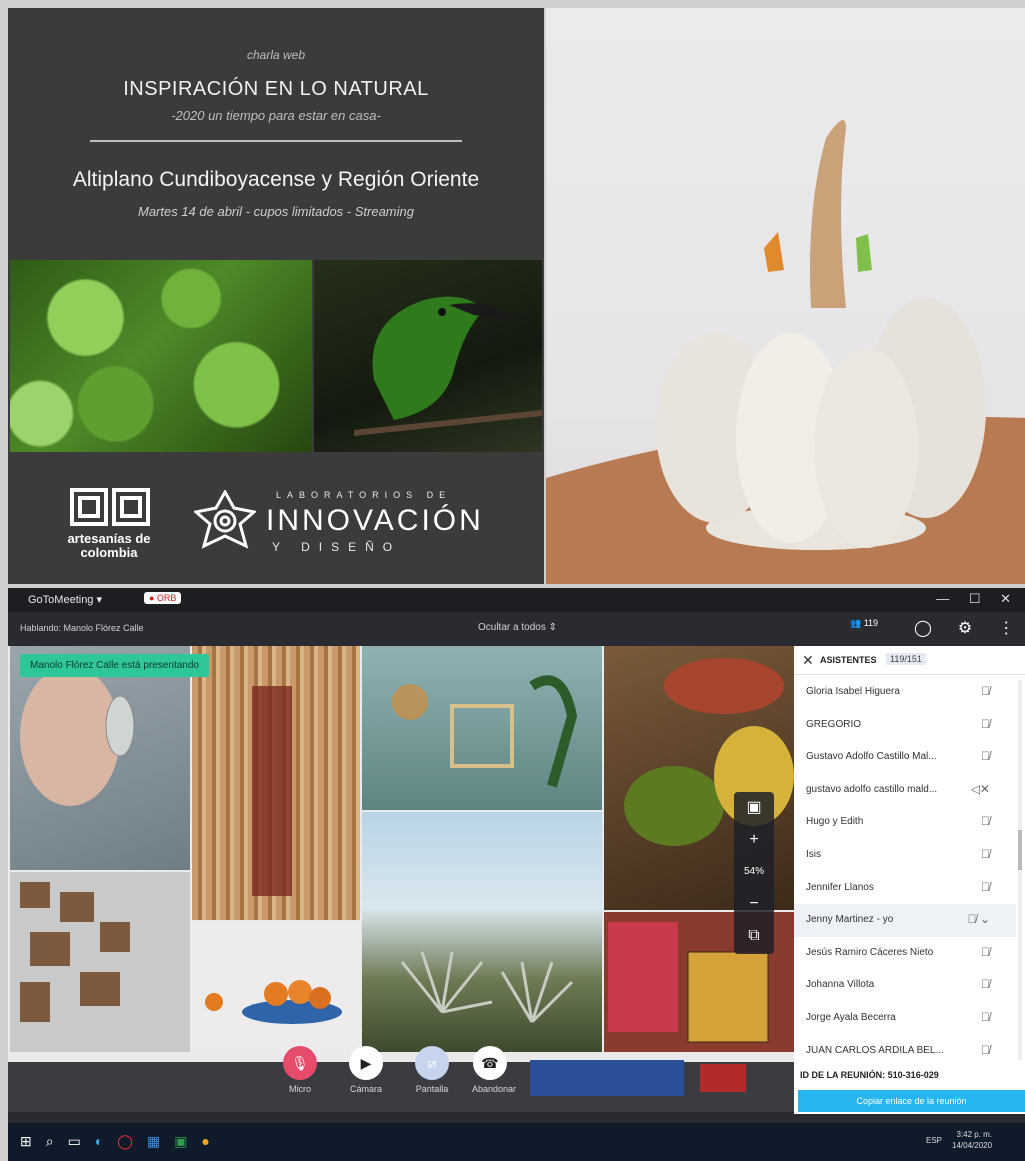 The image size is (1025, 1161). Describe the element at coordinates (366, 1063) in the screenshot. I see `camera-off-icon: ▶` at that location.